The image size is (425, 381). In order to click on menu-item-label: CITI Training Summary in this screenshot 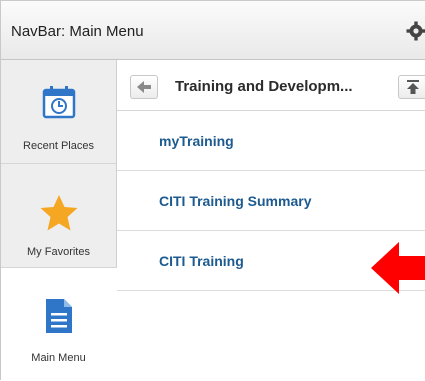, I will do `click(235, 201)`.